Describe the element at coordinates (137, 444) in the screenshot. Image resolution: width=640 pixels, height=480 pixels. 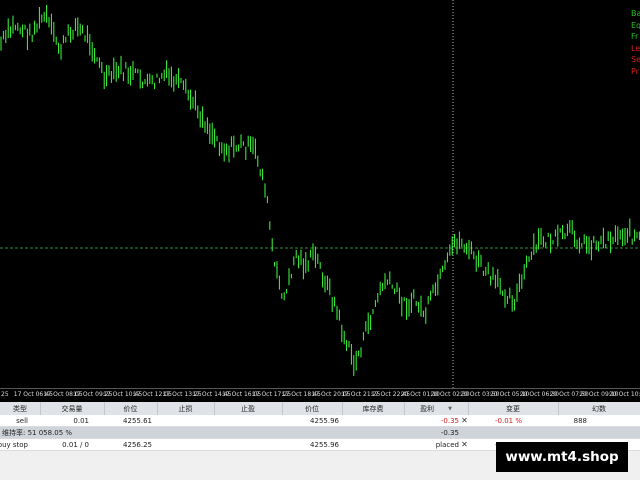
I see `row2-price: 4256.25` at that location.